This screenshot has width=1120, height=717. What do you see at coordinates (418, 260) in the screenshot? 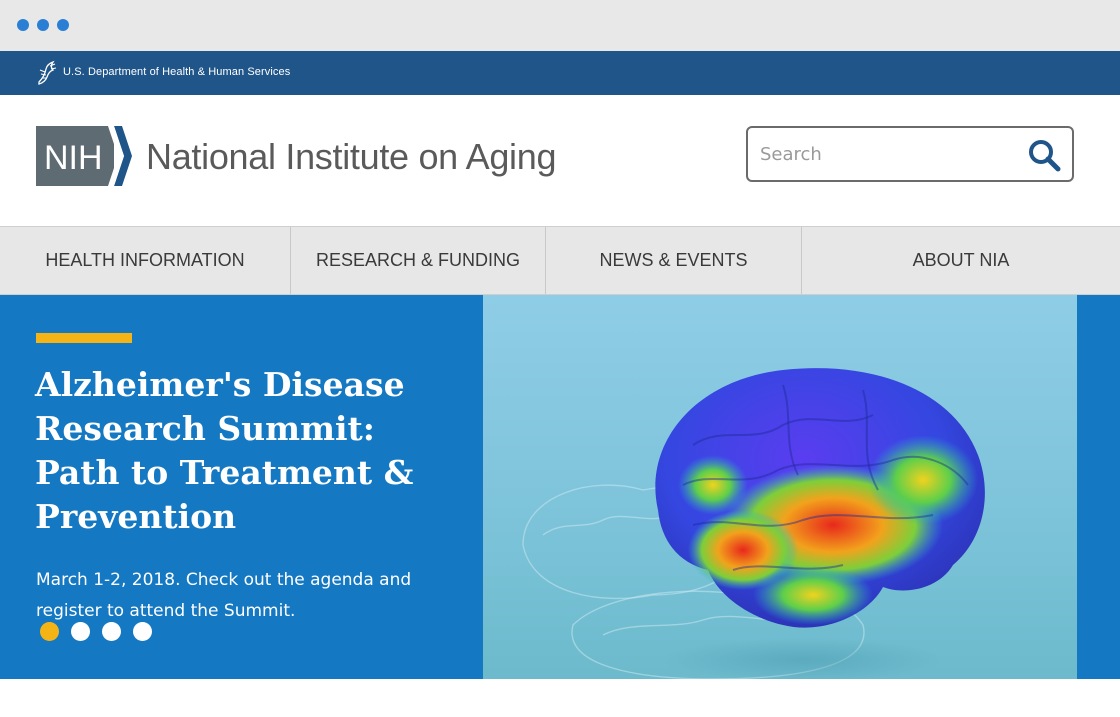
I see `nav-research-funding: RESEARCH & FUNDING` at bounding box center [418, 260].